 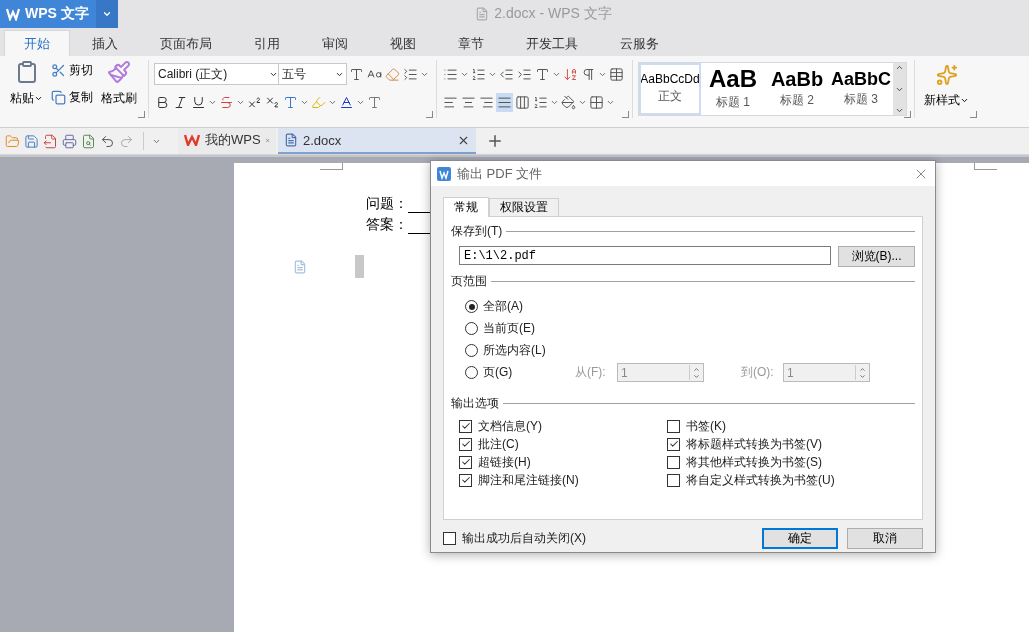 What do you see at coordinates (510, 426) in the screenshot?
I see `option-label: 文档信息(Y)` at bounding box center [510, 426].